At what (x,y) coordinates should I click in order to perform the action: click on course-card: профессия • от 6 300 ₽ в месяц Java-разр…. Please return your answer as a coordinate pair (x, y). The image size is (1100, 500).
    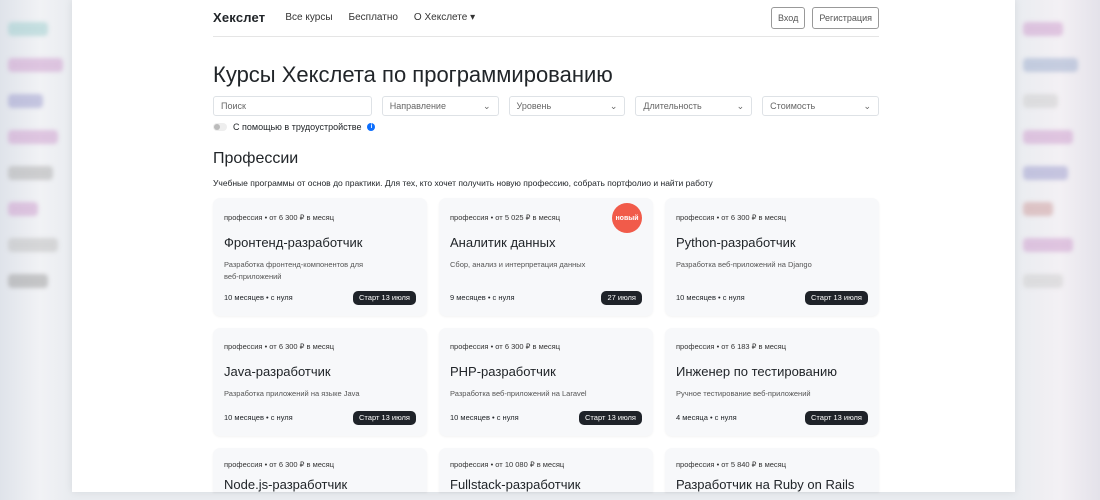
    Looking at the image, I should click on (320, 382).